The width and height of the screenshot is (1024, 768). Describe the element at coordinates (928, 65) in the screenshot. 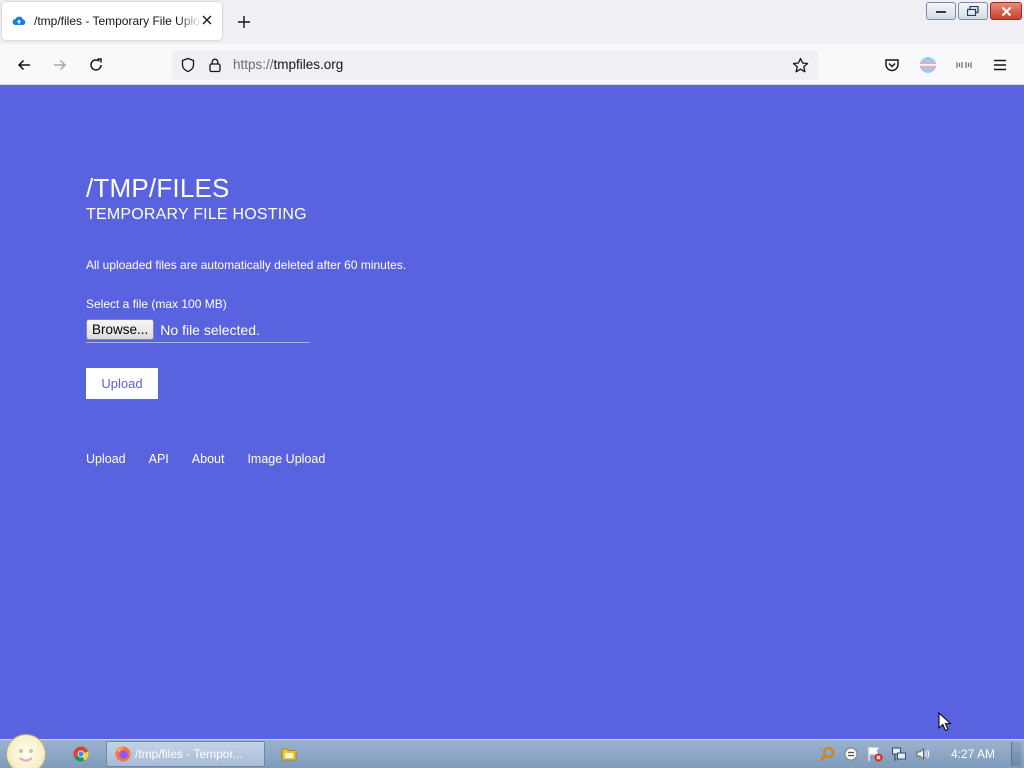

I see `account-avatar-icon` at that location.